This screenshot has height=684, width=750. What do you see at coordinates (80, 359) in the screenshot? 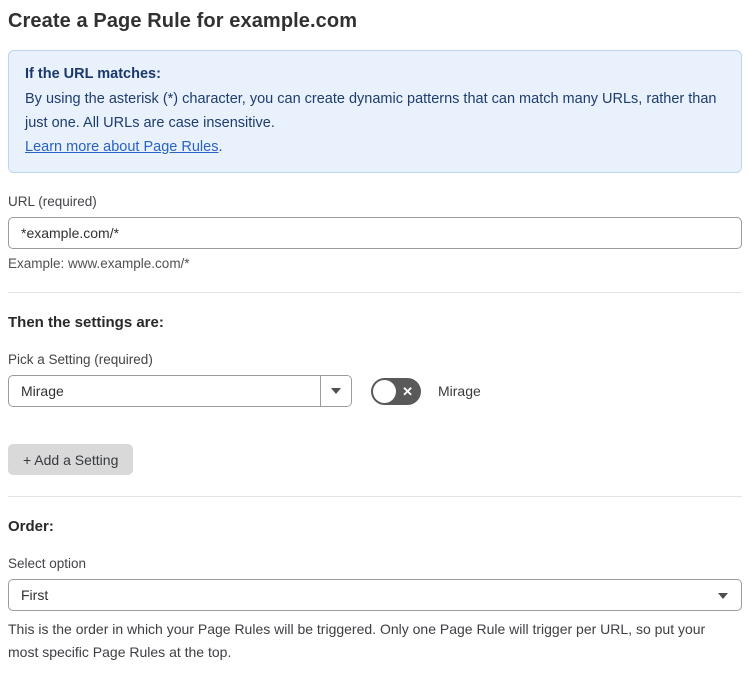
I see `pick-setting-label: Pick a Setting (required)` at bounding box center [80, 359].